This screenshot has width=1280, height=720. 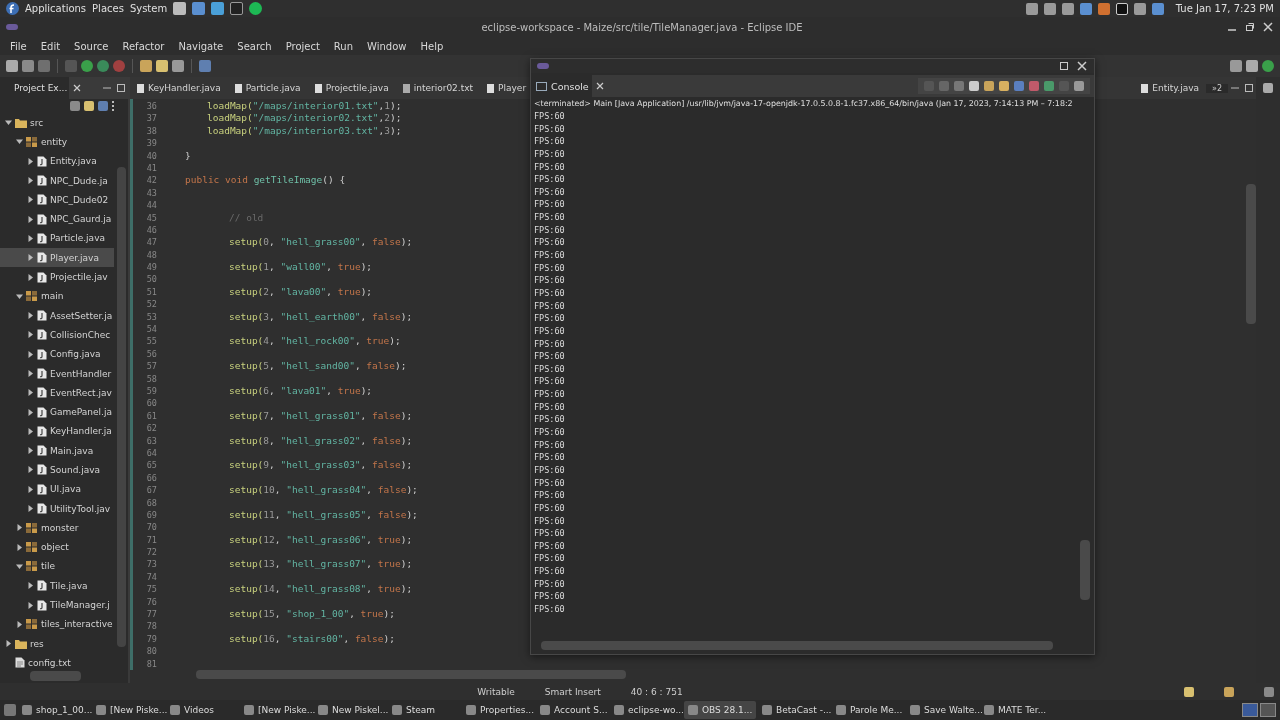 What do you see at coordinates (1217, 88) in the screenshot?
I see `tab-overflow-button: »2` at bounding box center [1217, 88].